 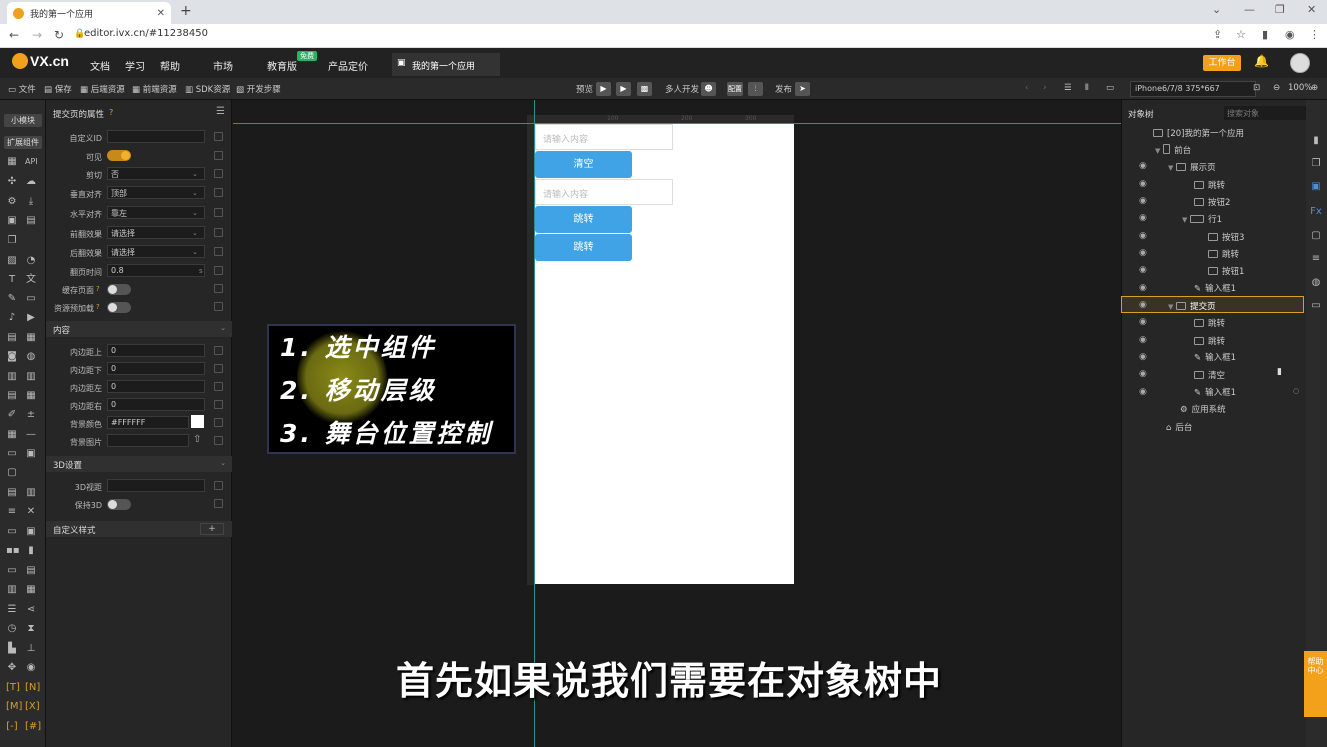 What do you see at coordinates (12, 202) in the screenshot?
I see `gear-icon: ⚙` at bounding box center [12, 202].